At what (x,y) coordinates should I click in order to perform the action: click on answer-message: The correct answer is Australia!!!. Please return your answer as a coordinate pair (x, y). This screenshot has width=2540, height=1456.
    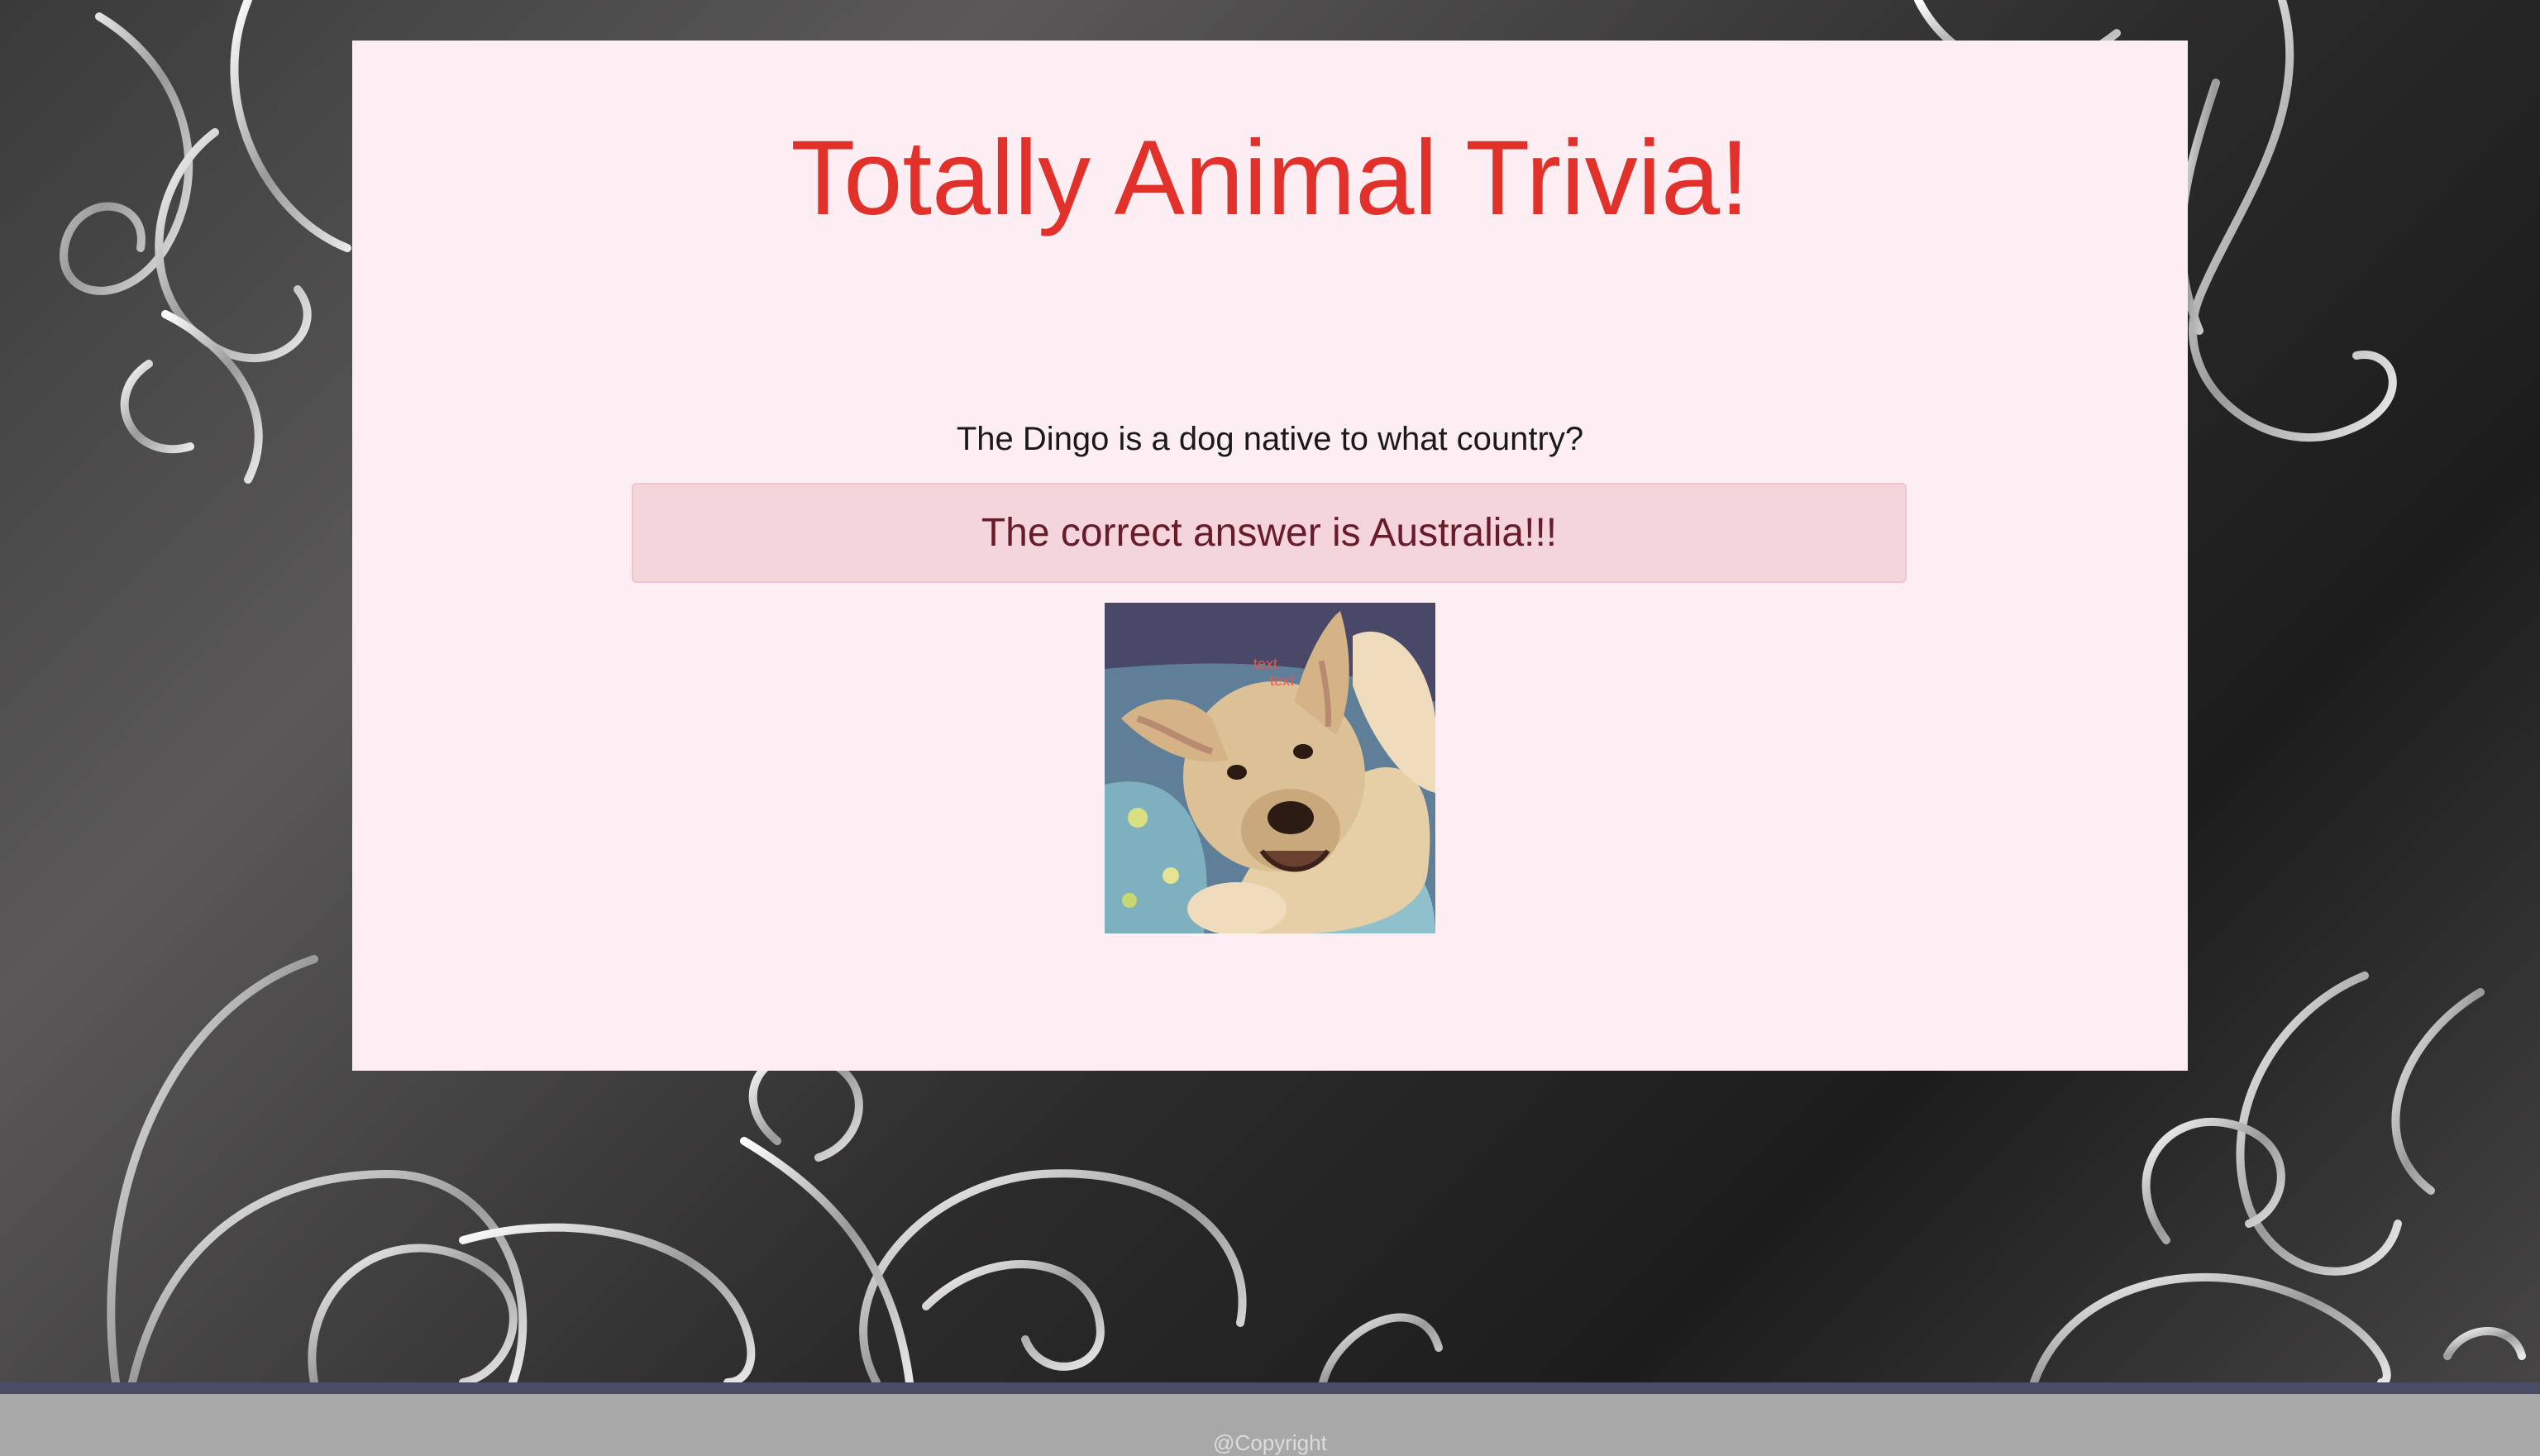
    Looking at the image, I should click on (1269, 533).